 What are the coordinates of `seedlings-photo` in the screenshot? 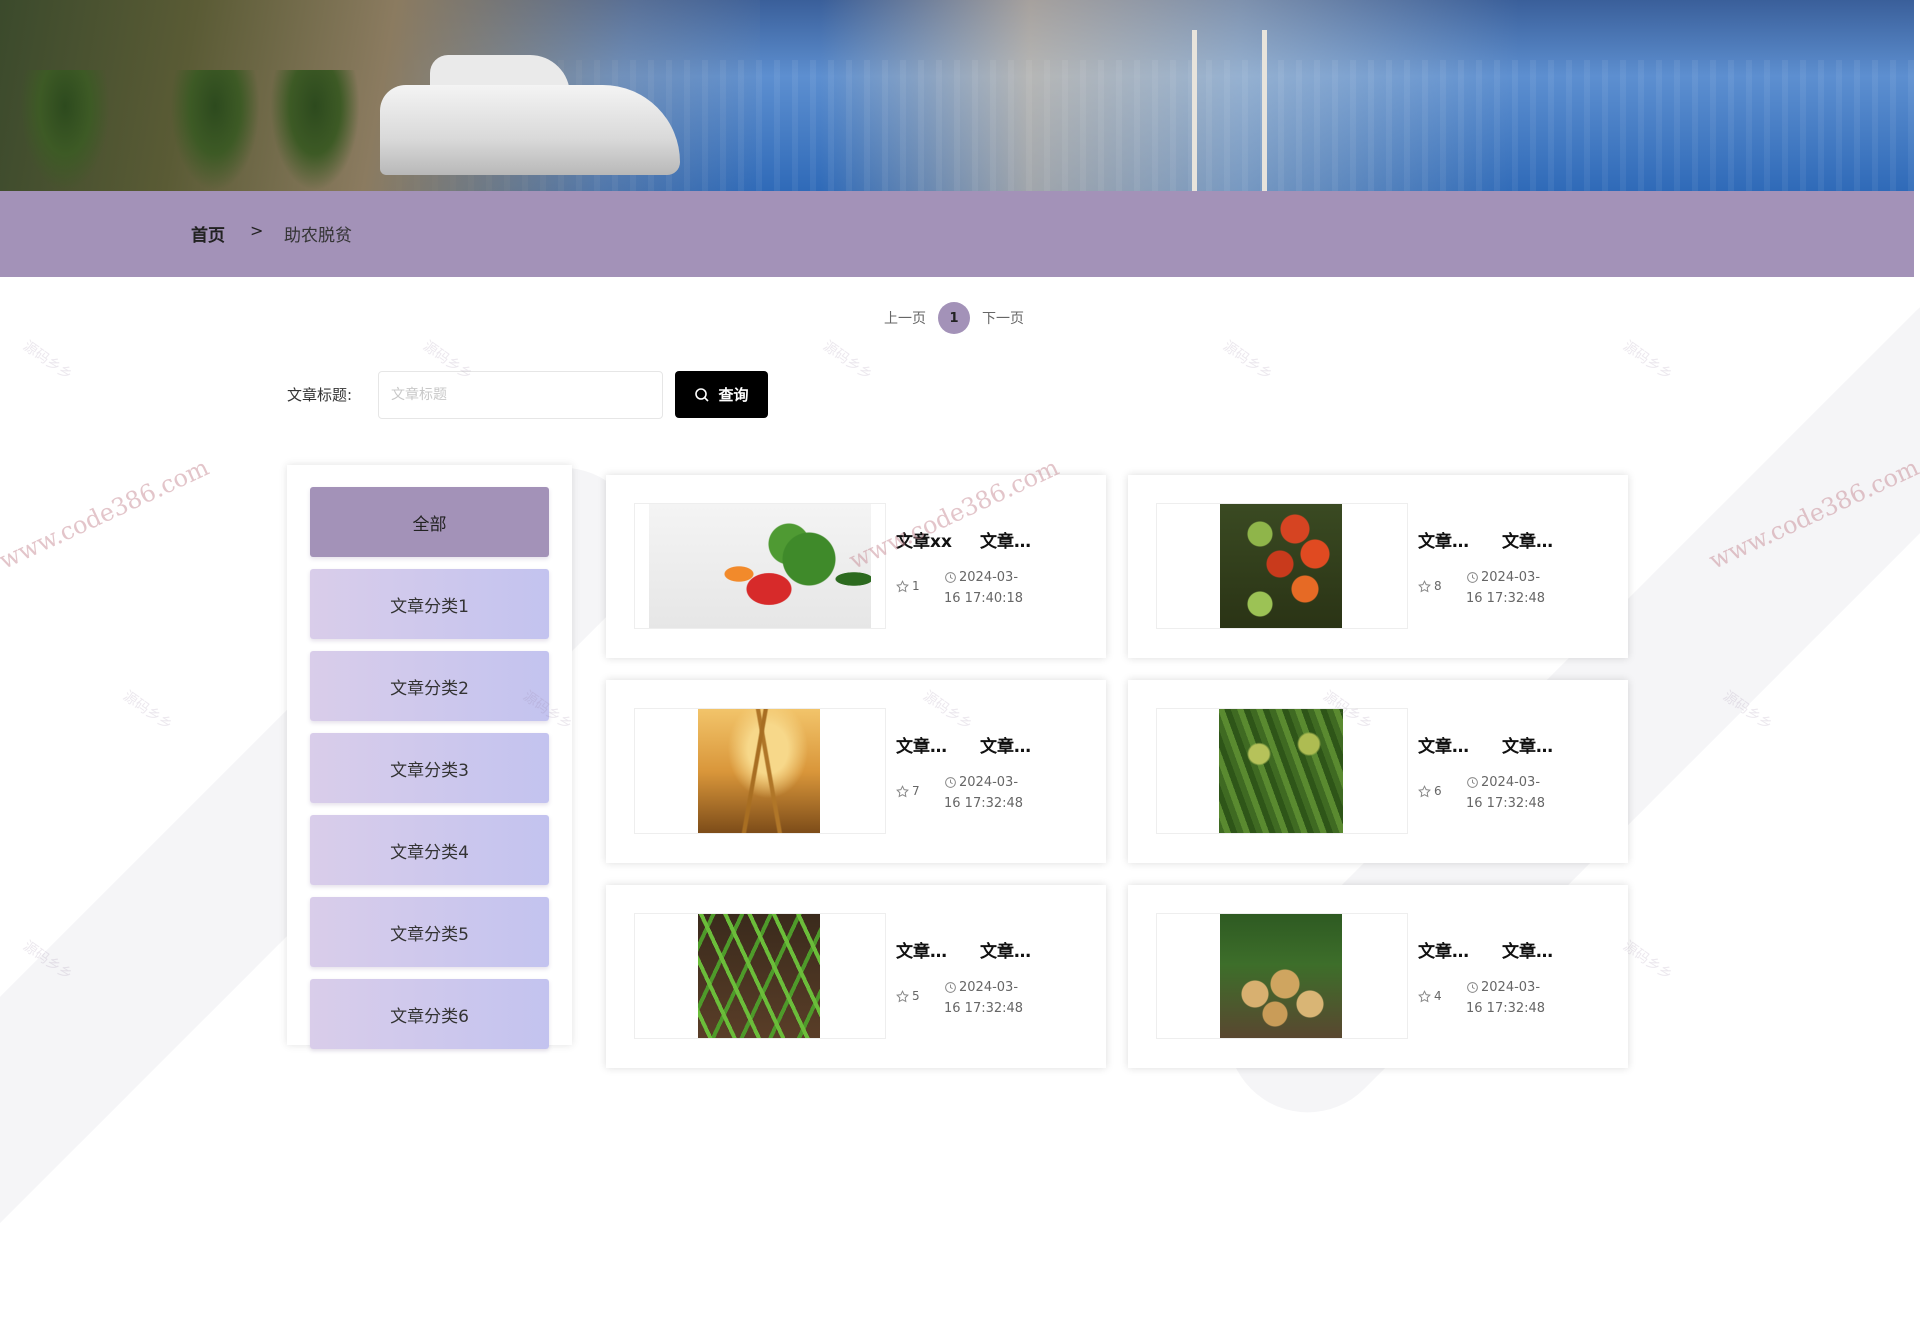 It's located at (759, 976).